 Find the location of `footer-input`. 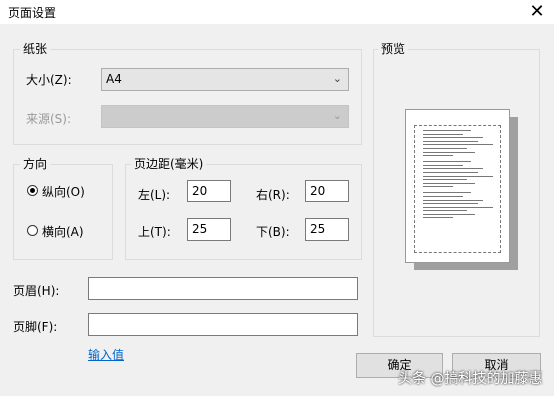

footer-input is located at coordinates (223, 324).